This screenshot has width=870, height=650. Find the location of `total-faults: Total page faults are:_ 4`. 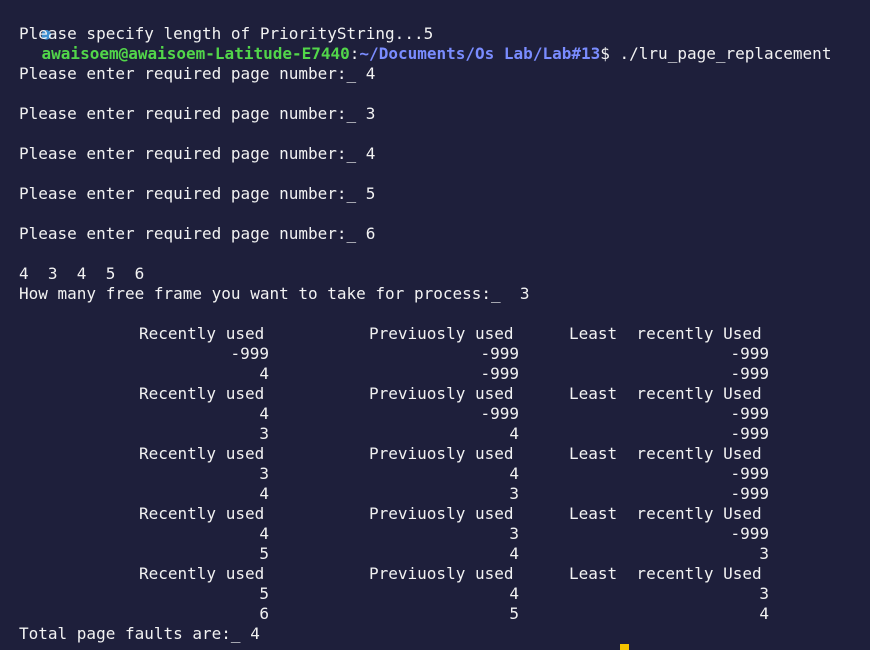

total-faults: Total page faults are:_ 4 is located at coordinates (139, 633).